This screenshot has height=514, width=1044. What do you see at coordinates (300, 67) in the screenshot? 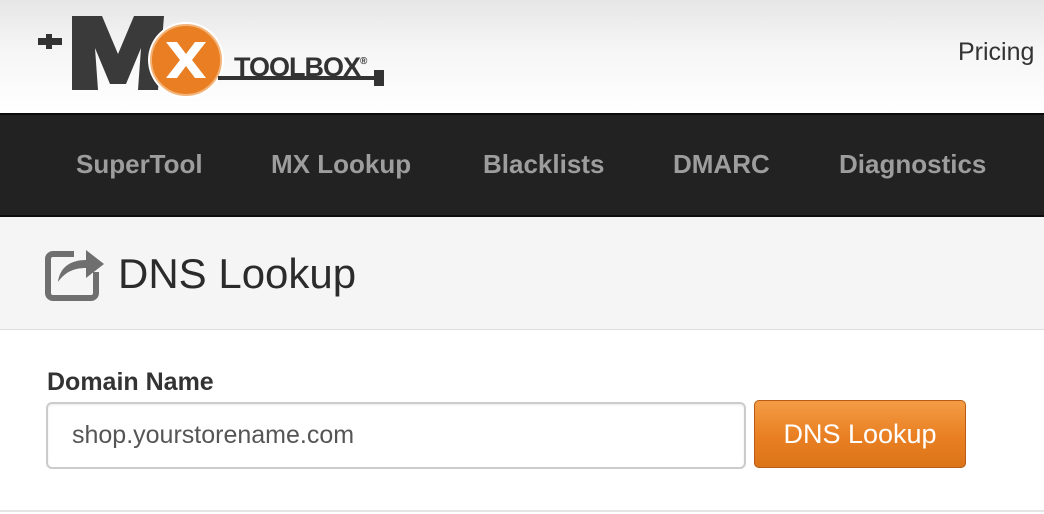
I see `logo-wordmark: TOOLBOX®` at bounding box center [300, 67].